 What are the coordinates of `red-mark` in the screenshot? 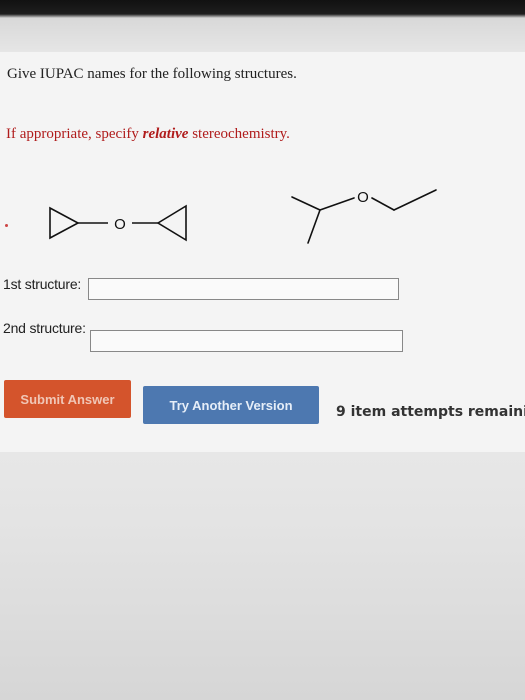 It's located at (6, 225).